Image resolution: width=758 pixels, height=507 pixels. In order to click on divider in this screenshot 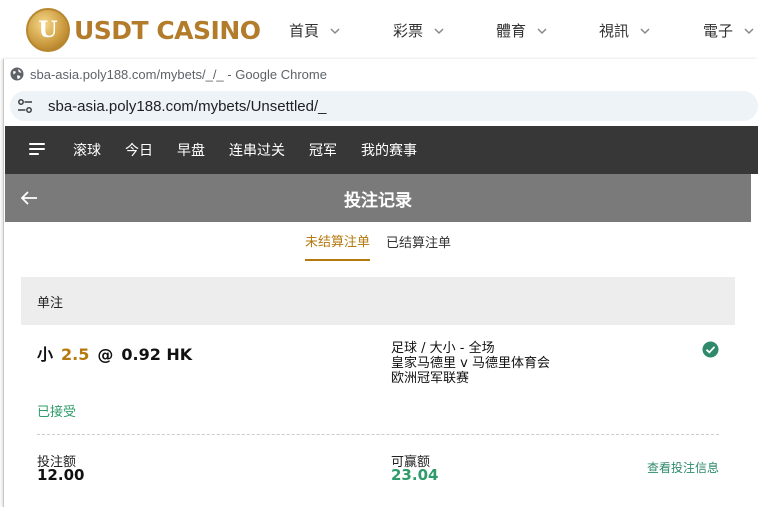, I will do `click(378, 434)`.